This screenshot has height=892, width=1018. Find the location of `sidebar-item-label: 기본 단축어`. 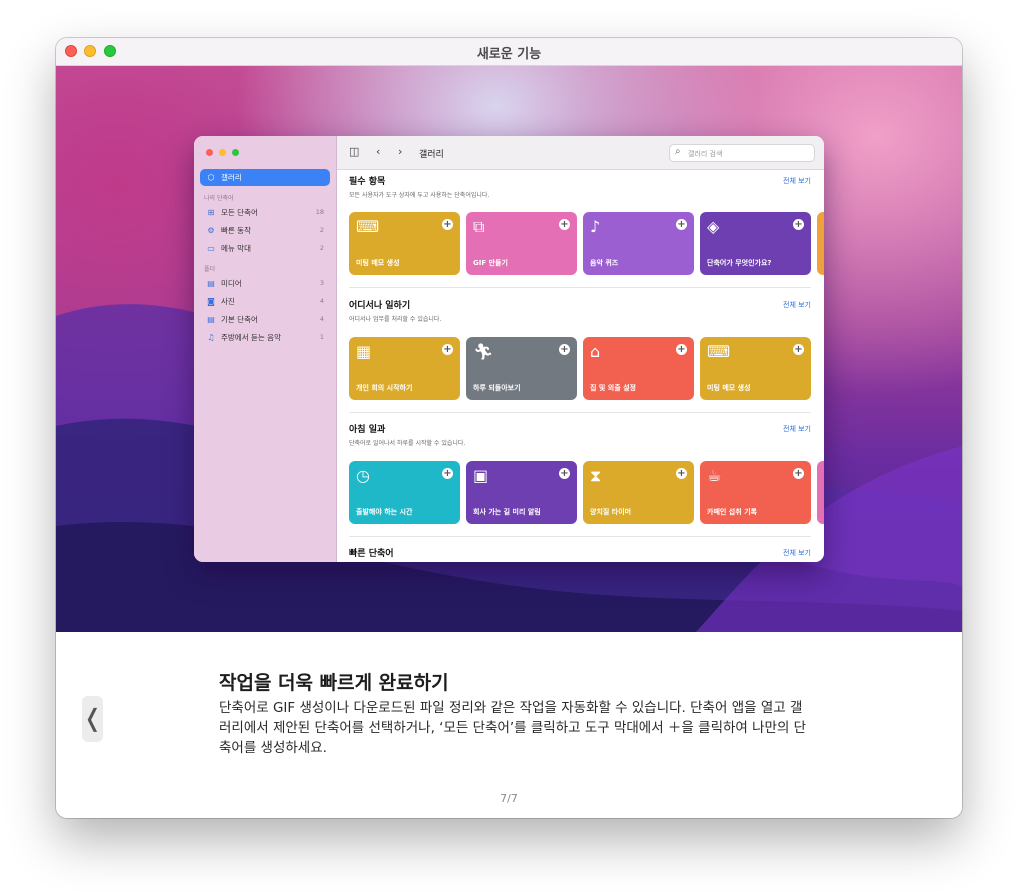

sidebar-item-label: 기본 단축어 is located at coordinates (239, 319).